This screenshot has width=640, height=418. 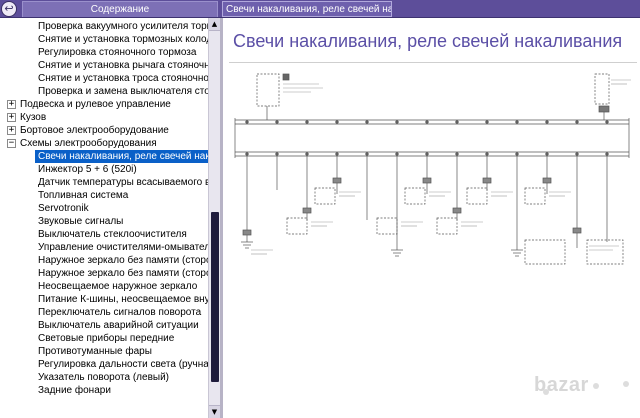 What do you see at coordinates (95, 351) in the screenshot?
I see `tree-item-label: Противотуманные фары` at bounding box center [95, 351].